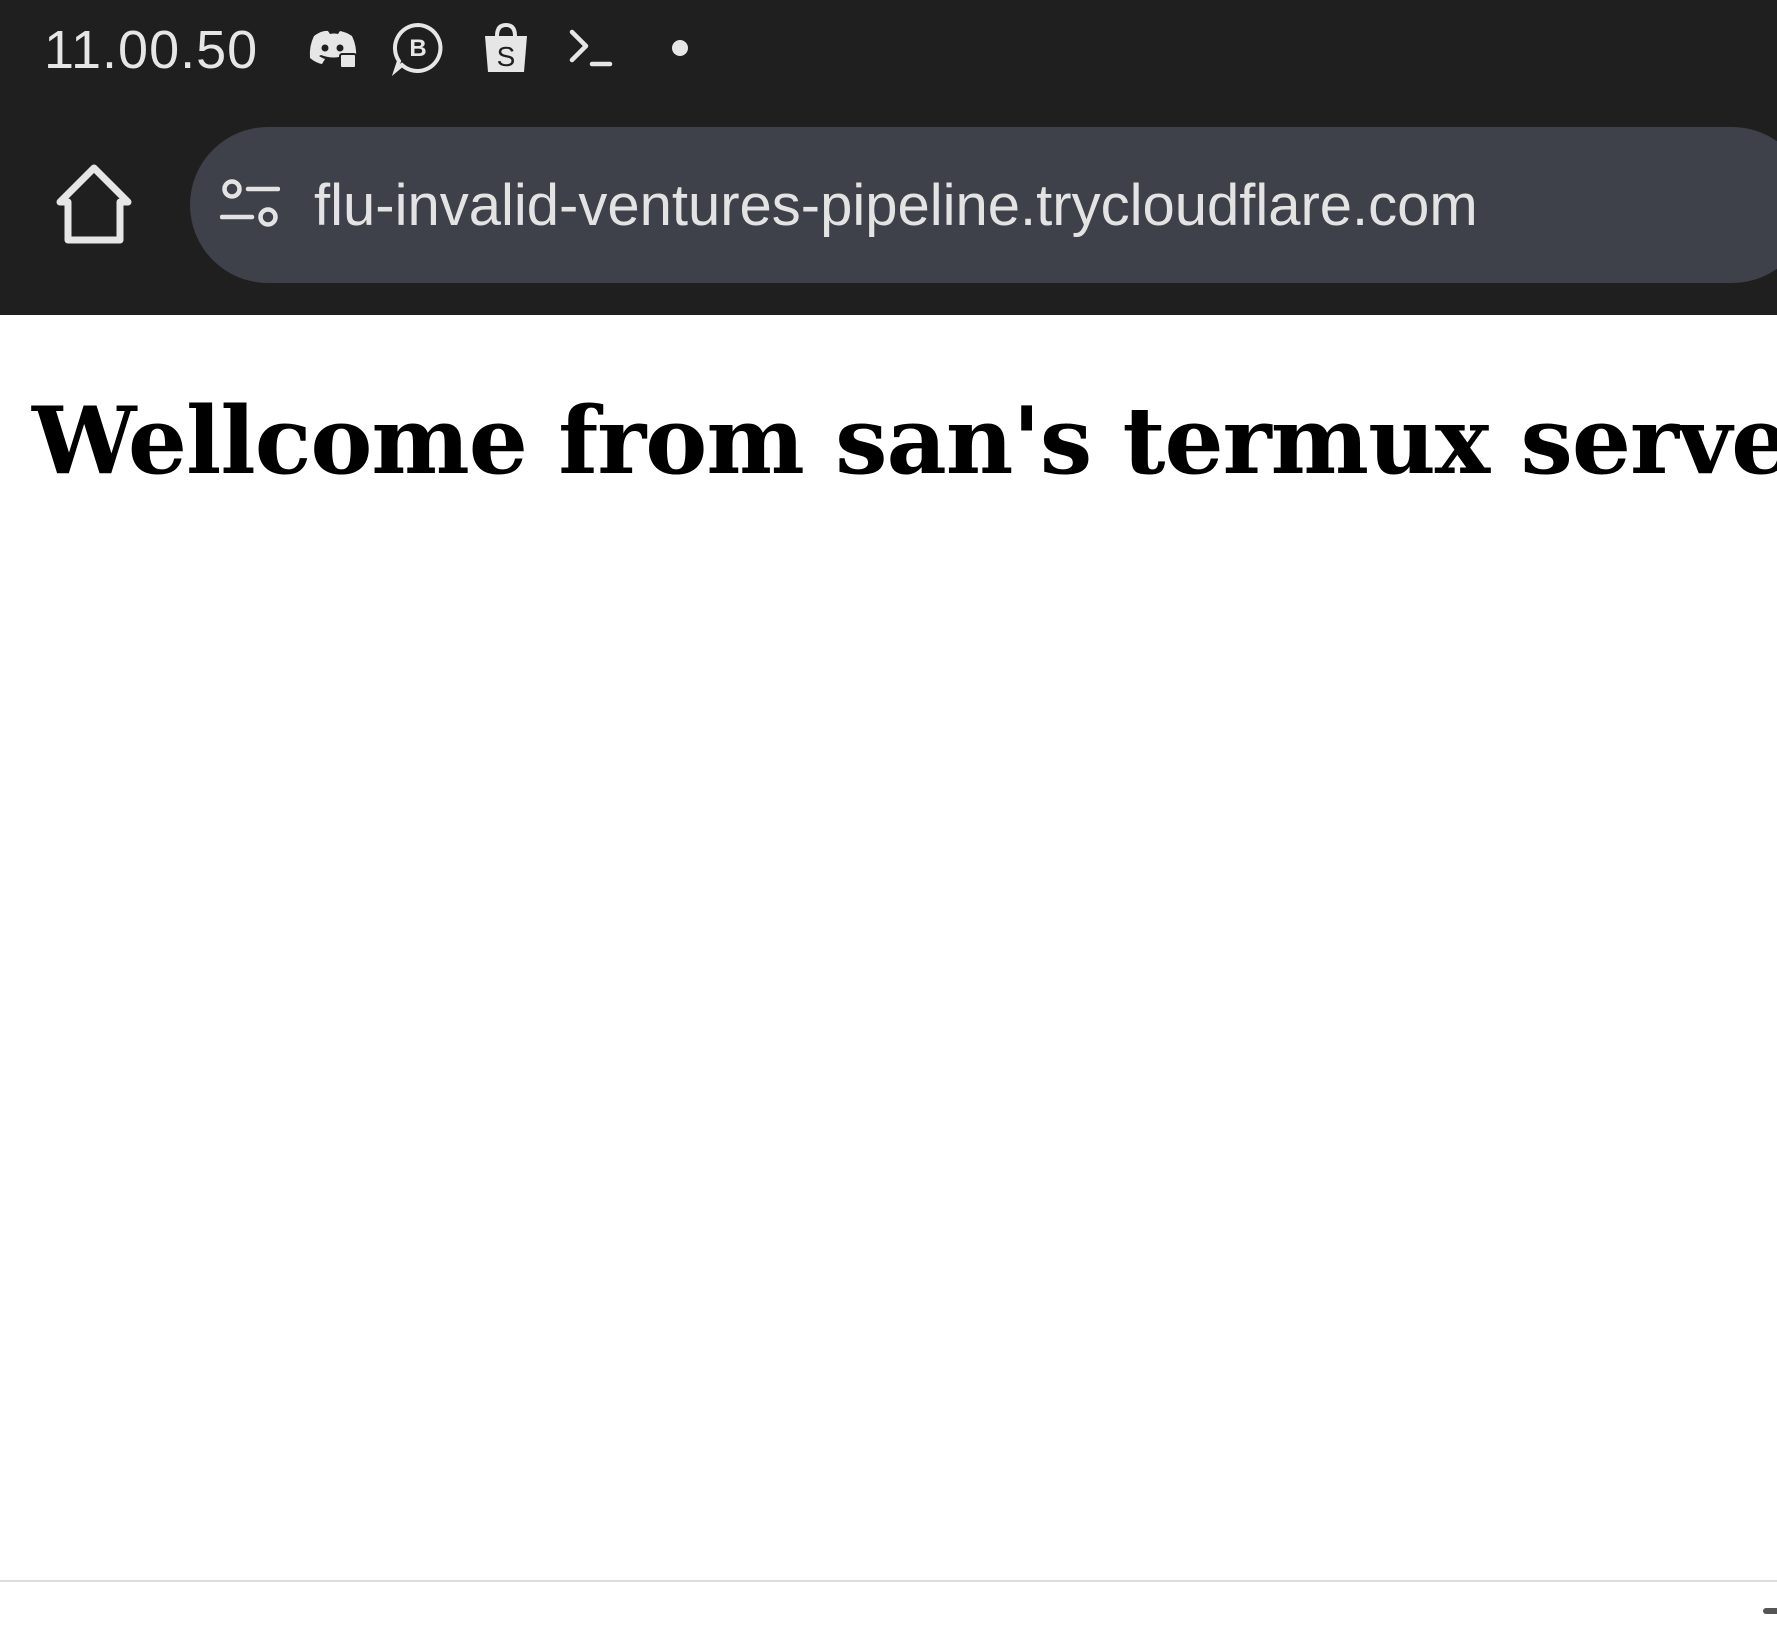 Image resolution: width=1777 pixels, height=1644 pixels. I want to click on notification-dot-icon, so click(680, 48).